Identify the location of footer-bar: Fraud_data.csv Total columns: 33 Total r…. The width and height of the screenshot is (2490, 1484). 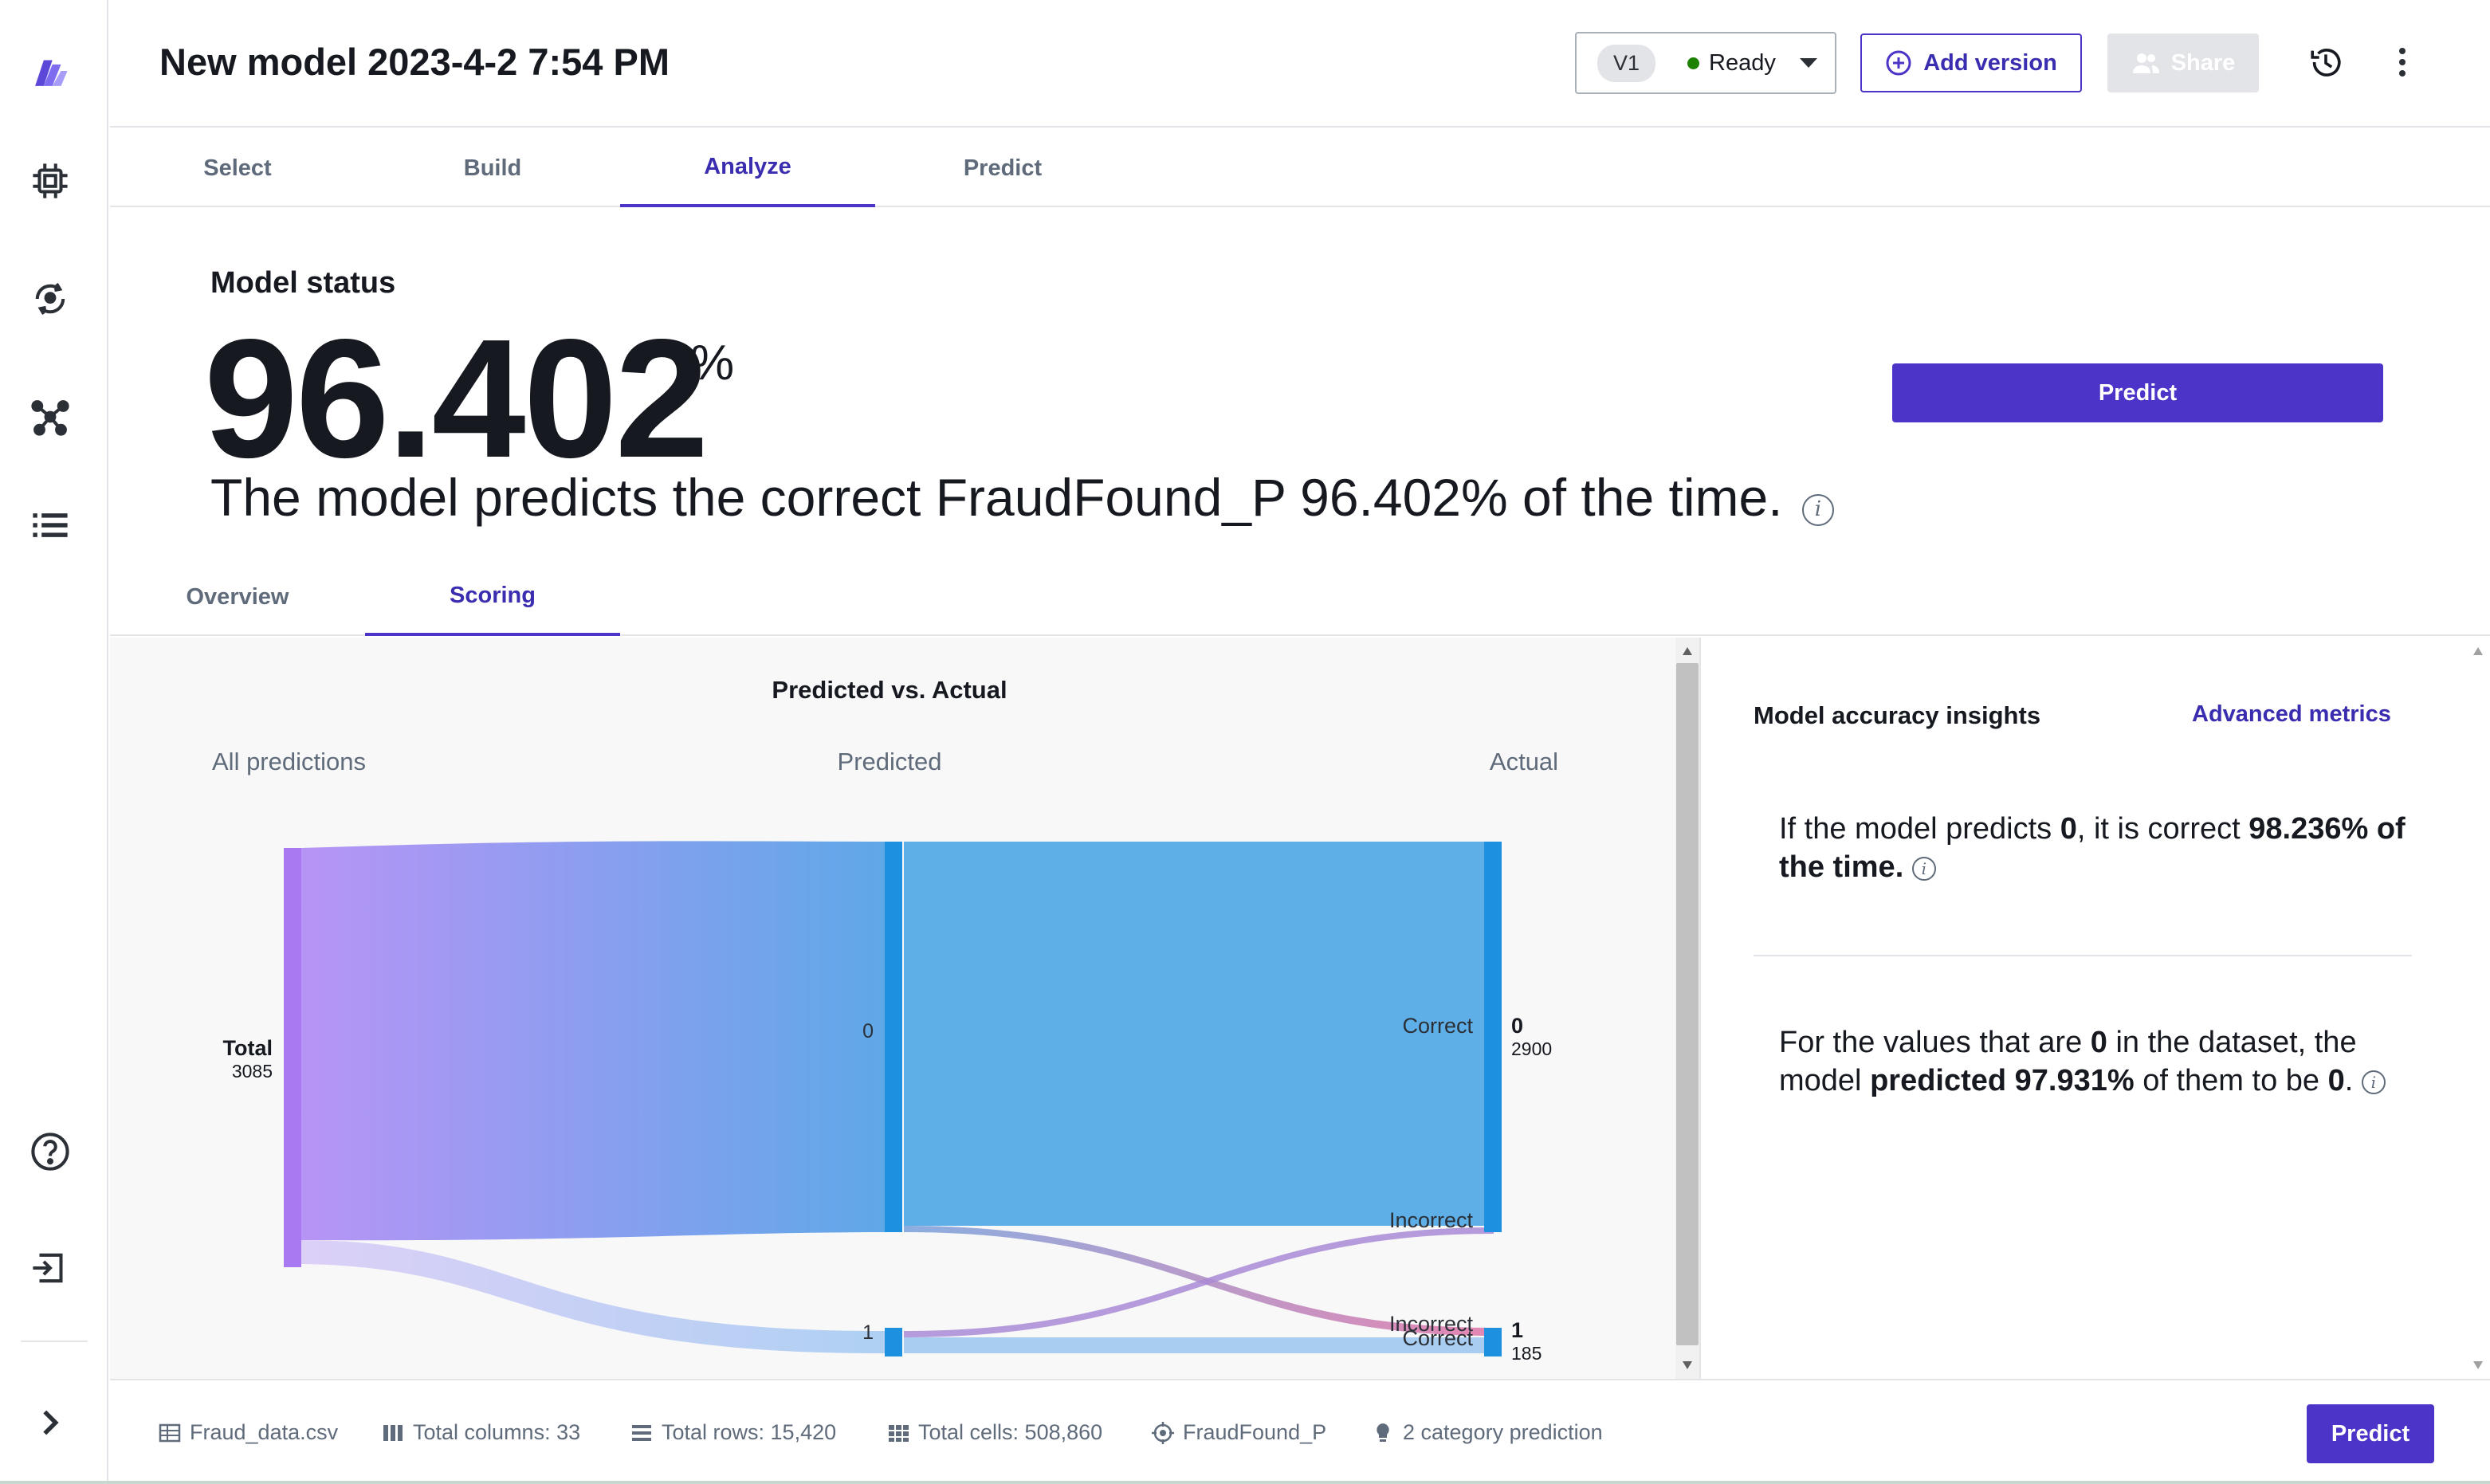
(1300, 1431).